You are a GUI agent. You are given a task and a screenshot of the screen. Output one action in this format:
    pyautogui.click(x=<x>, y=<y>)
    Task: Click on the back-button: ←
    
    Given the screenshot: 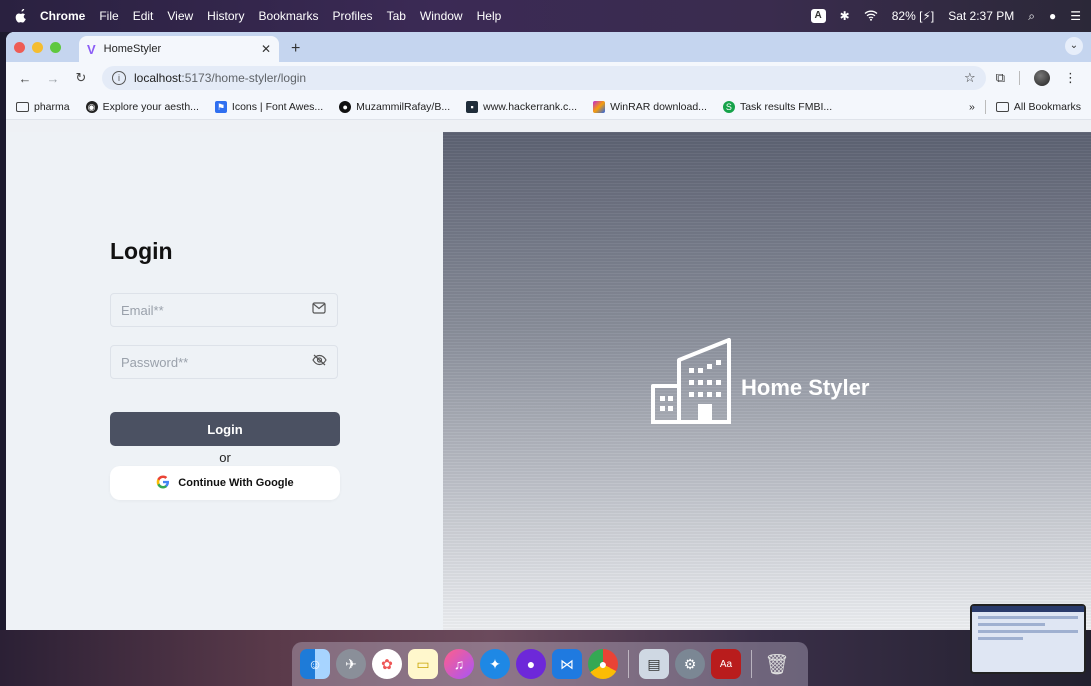 What is the action you would take?
    pyautogui.click(x=25, y=78)
    